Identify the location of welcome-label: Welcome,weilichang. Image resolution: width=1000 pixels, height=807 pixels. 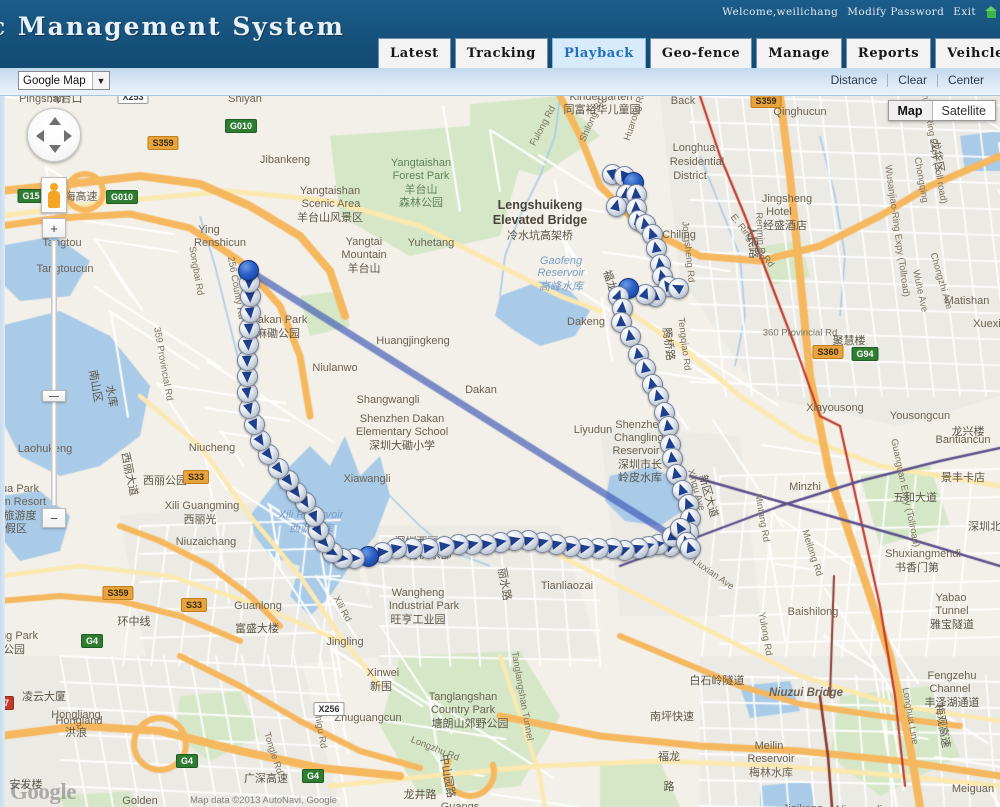
(780, 11).